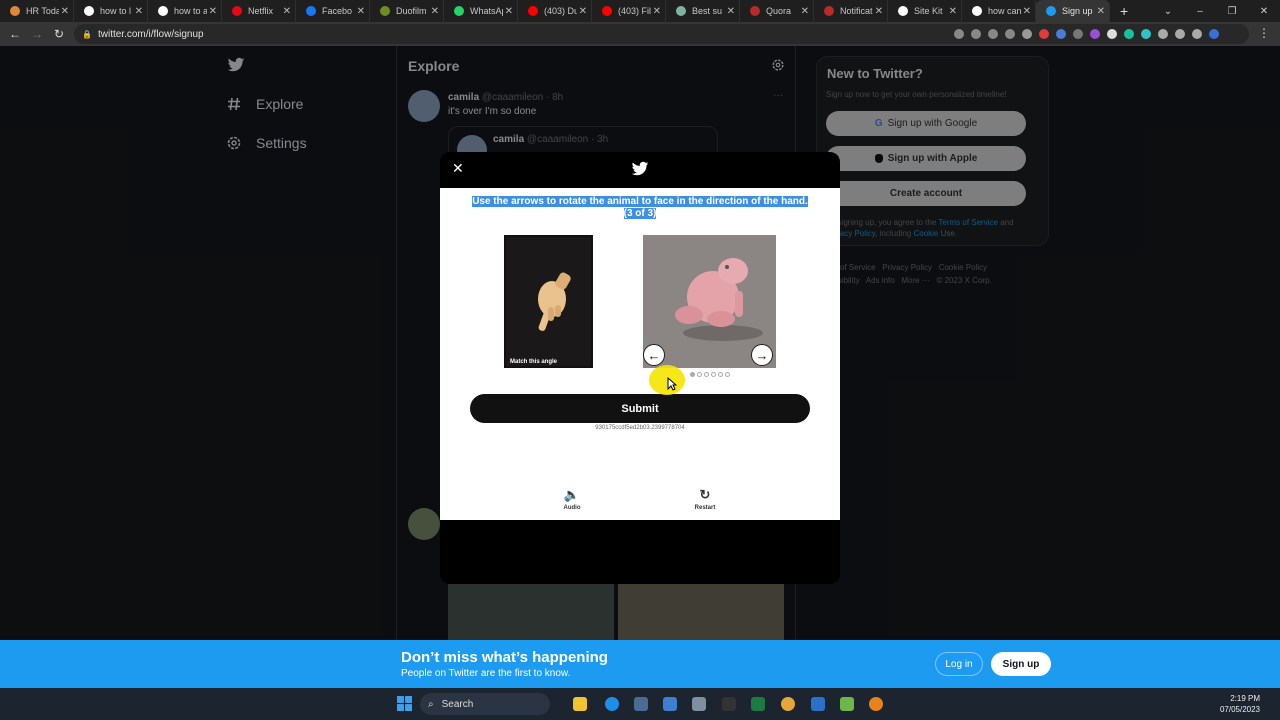  Describe the element at coordinates (670, 704) in the screenshot. I see `vscode-icon` at that location.